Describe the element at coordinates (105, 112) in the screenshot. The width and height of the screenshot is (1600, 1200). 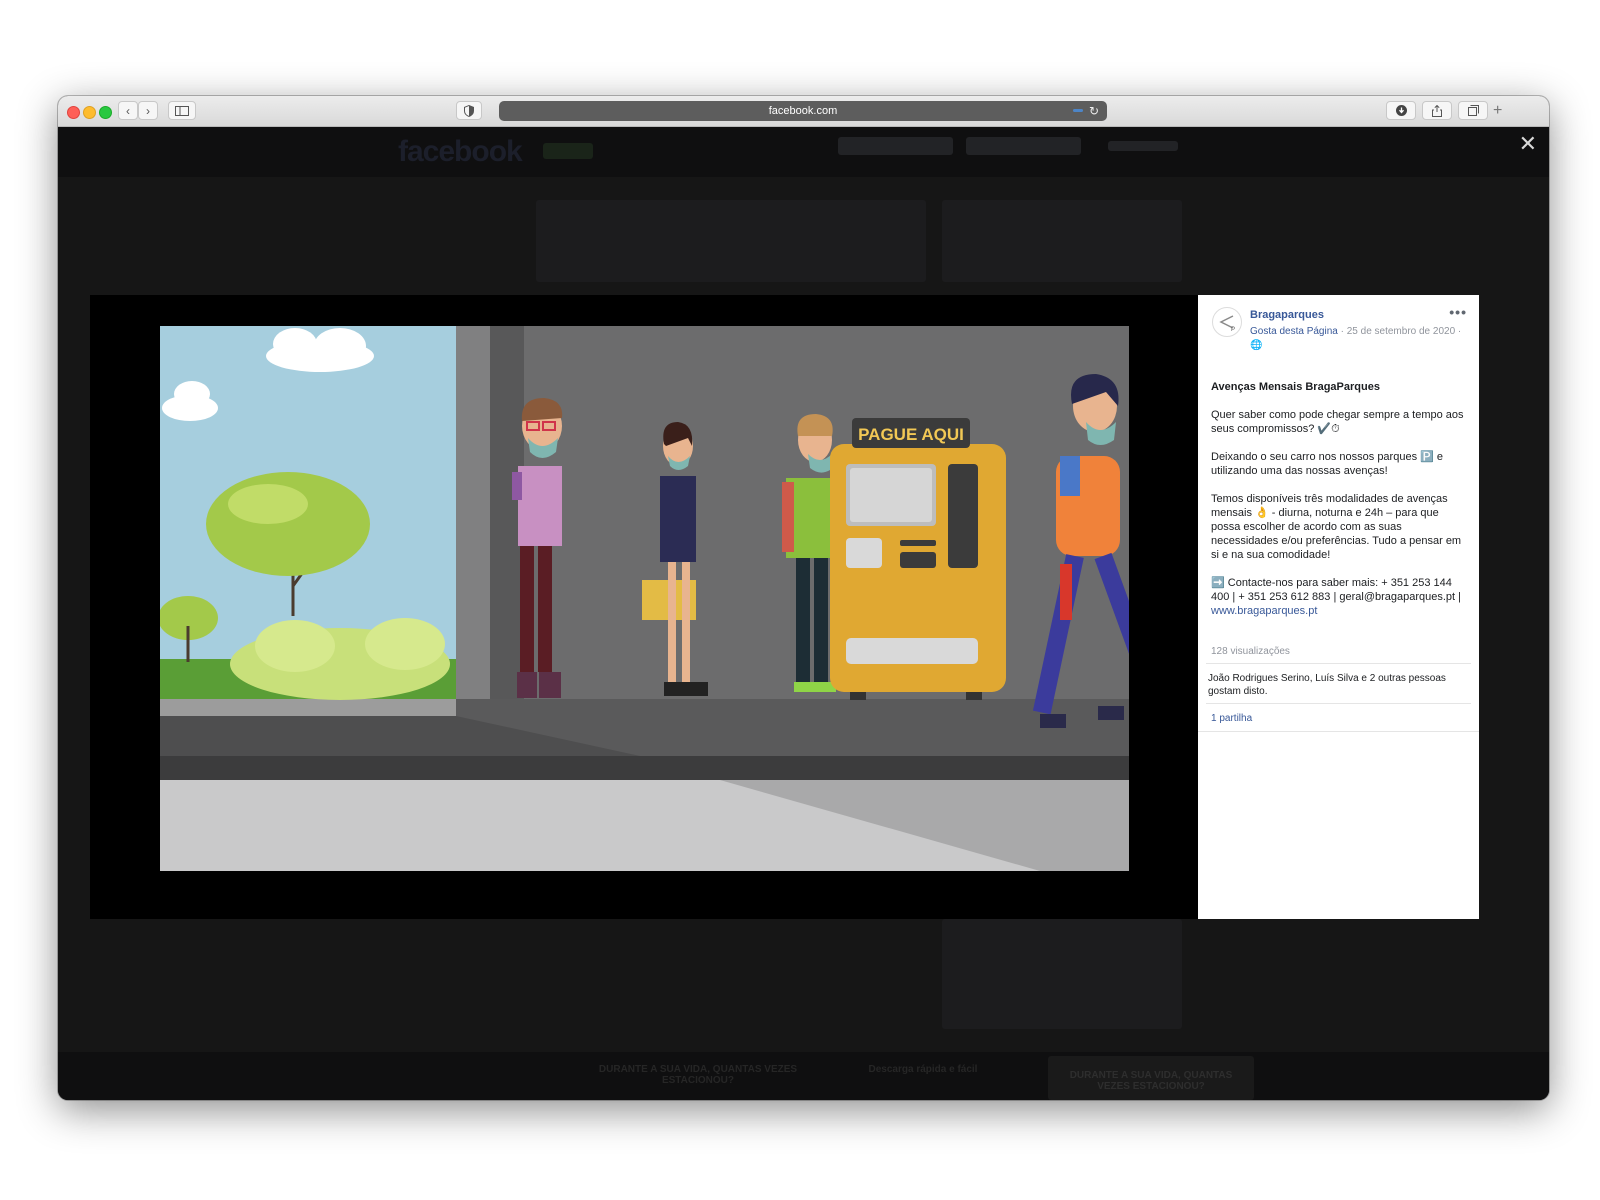
I see `window-zoom-button` at that location.